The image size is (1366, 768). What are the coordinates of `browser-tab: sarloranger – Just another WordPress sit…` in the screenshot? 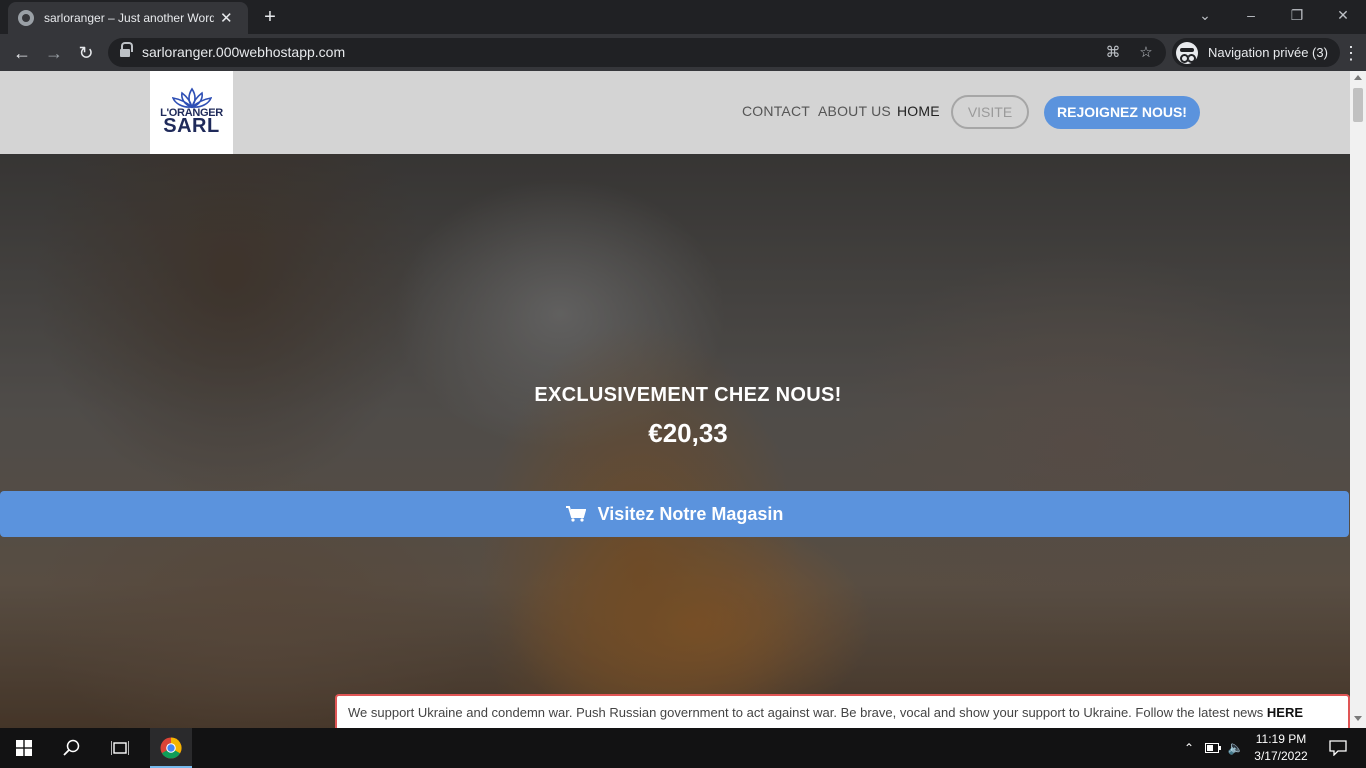 It's located at (128, 18).